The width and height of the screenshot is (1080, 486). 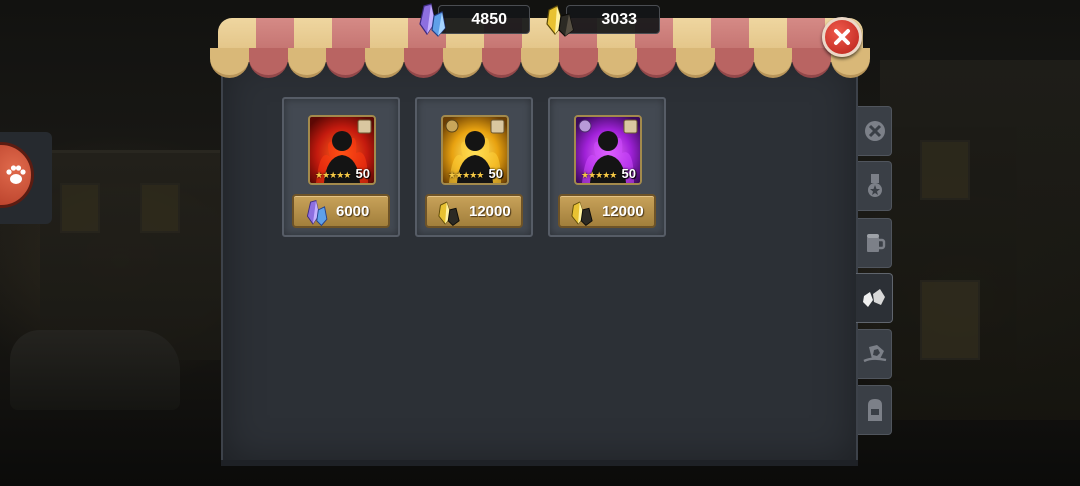 I want to click on purple-crystal-balance: 4850, so click(x=484, y=19).